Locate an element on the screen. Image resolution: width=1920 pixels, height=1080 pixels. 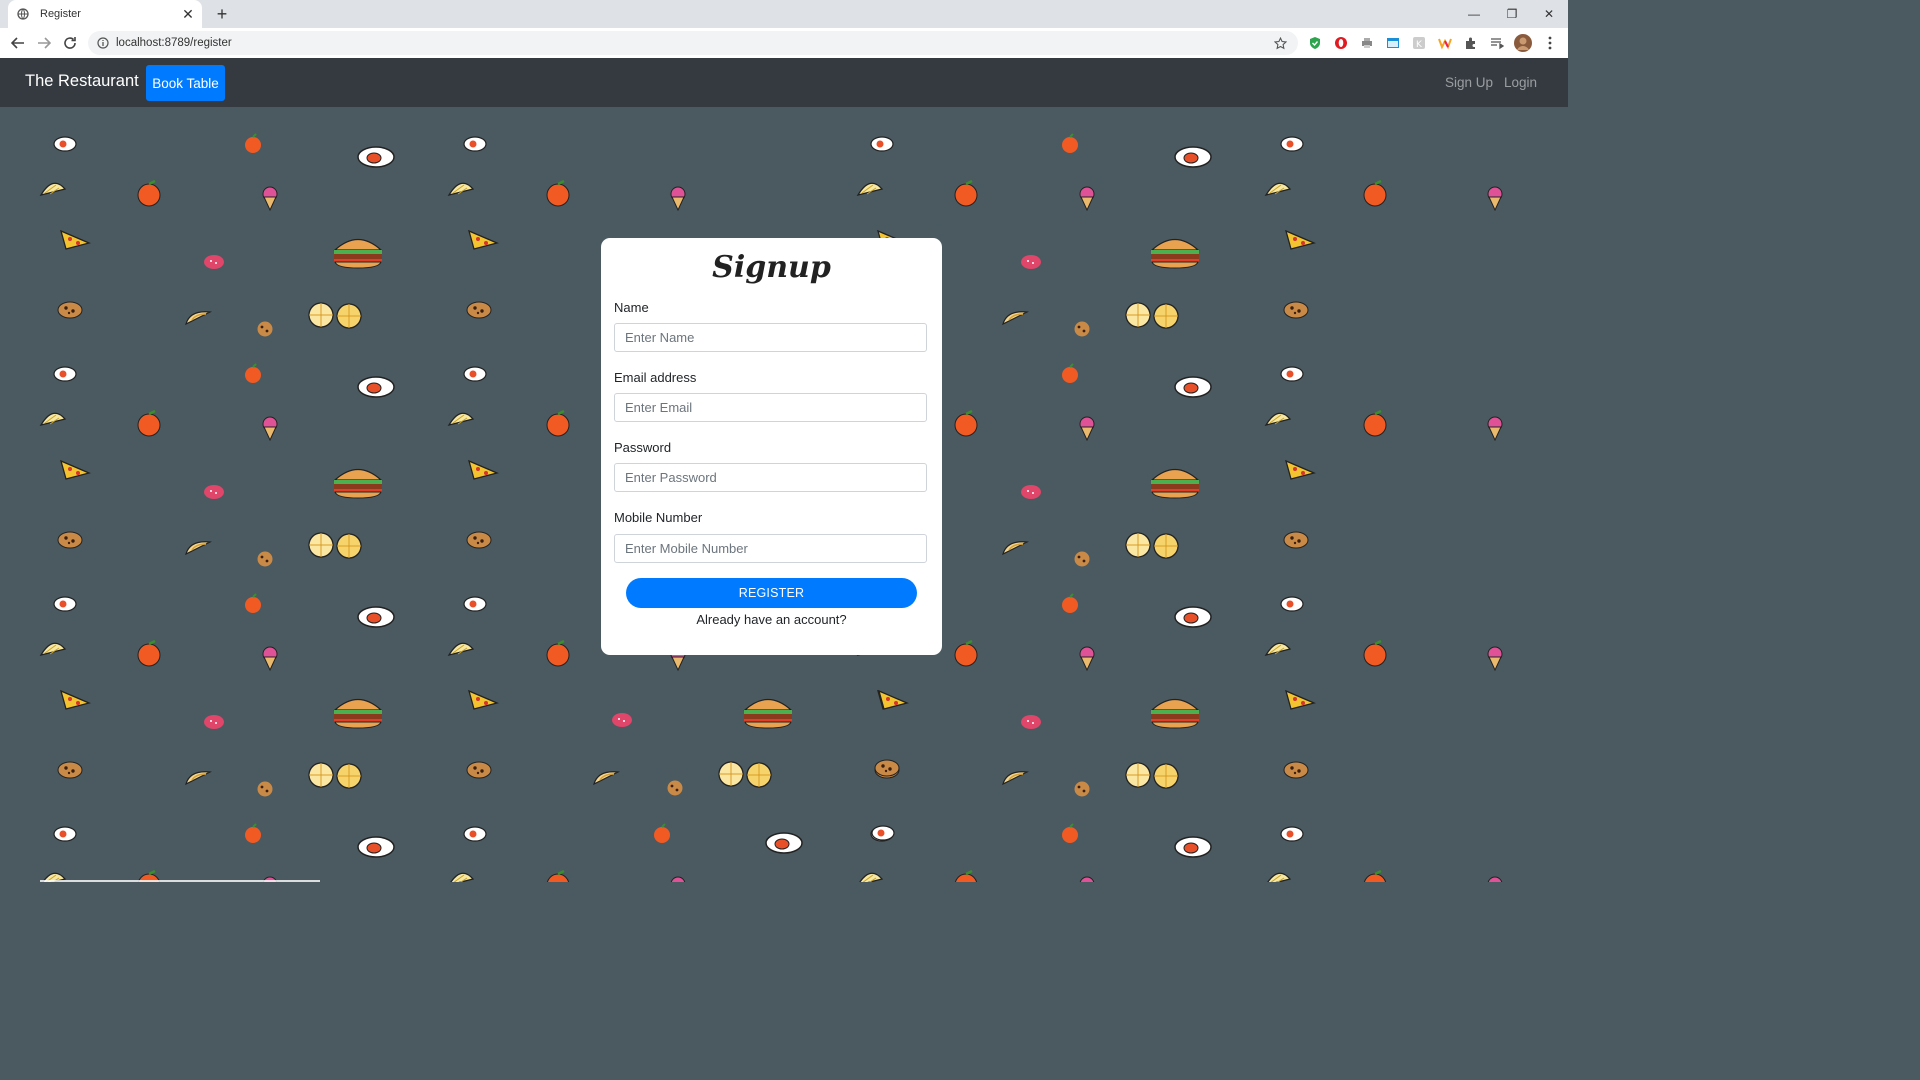
burger-decoration is located at coordinates (1175, 484).